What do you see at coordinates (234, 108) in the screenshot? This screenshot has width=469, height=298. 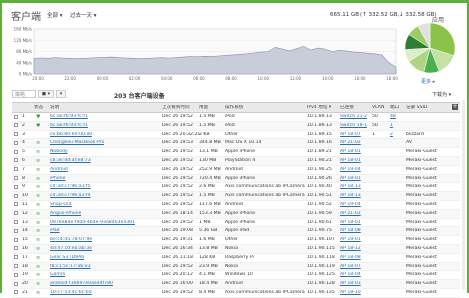 I see `col-os: 操作系统` at bounding box center [234, 108].